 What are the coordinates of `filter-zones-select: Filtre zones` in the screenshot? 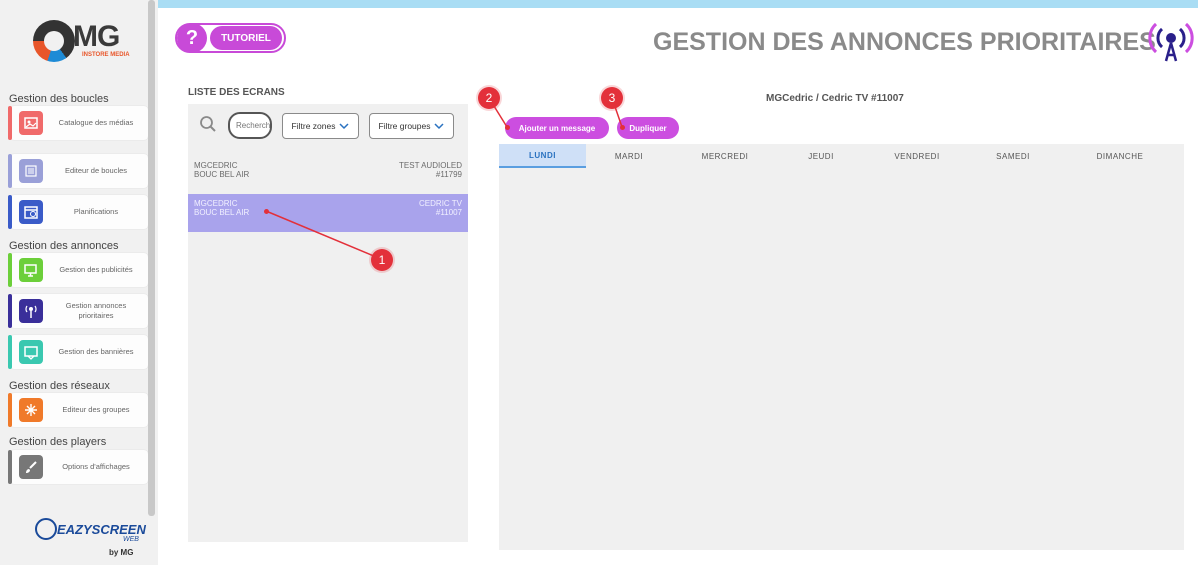 It's located at (320, 126).